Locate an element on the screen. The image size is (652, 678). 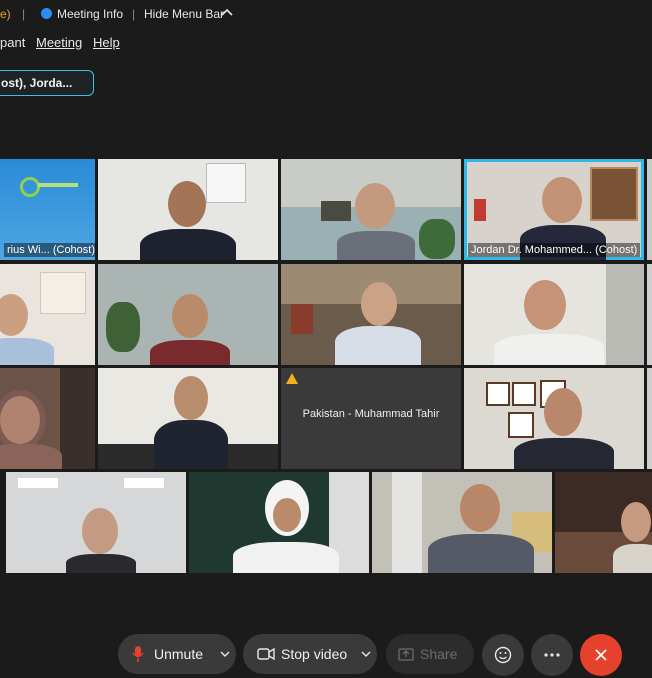
video-tile-r2c2 is located at coordinates (188, 314).